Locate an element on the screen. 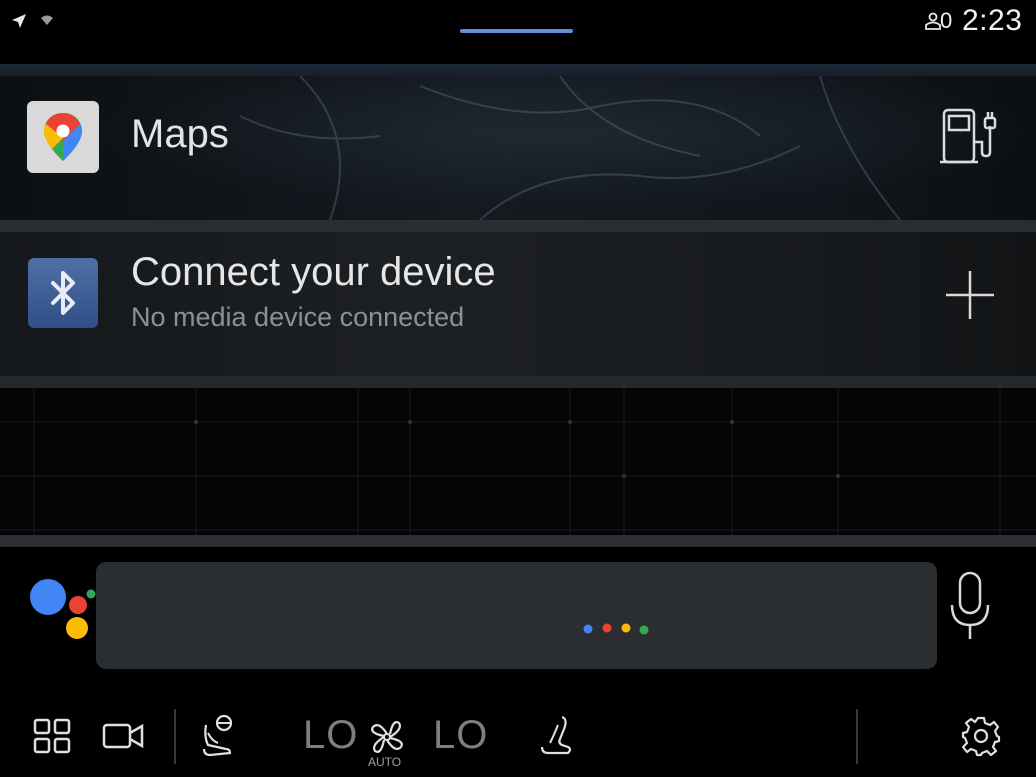 The image size is (1036, 777). clock-time: 2:23 is located at coordinates (992, 20).